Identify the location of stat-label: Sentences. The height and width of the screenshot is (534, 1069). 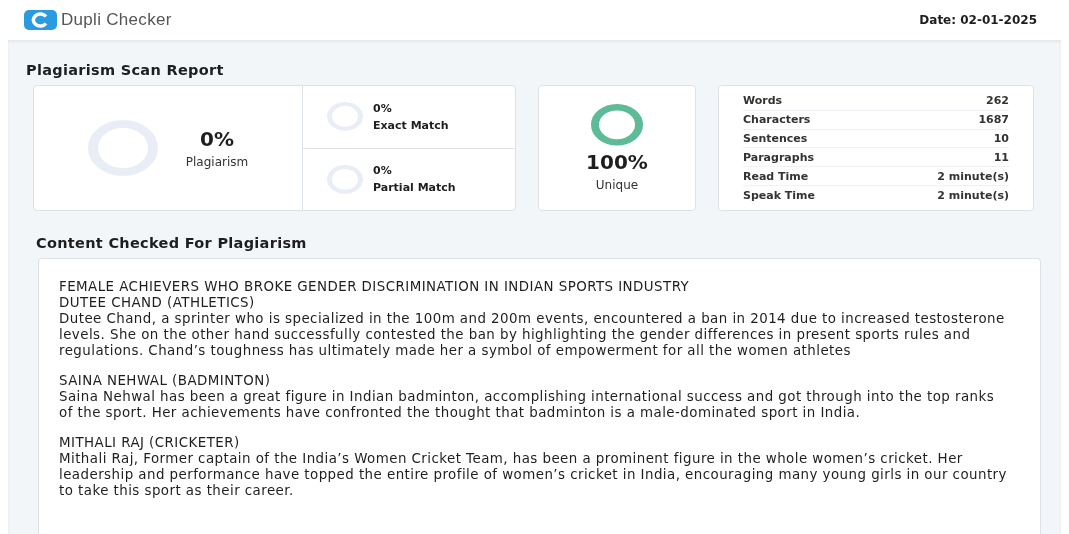
(775, 139).